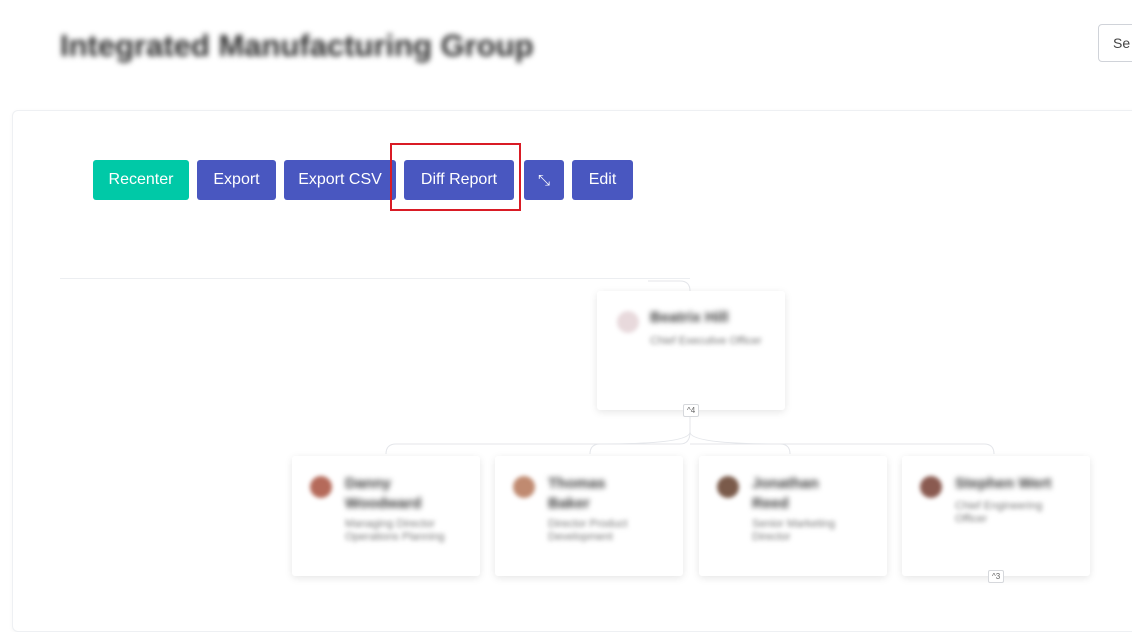  I want to click on node-role: Chief Engineering Officer, so click(999, 512).